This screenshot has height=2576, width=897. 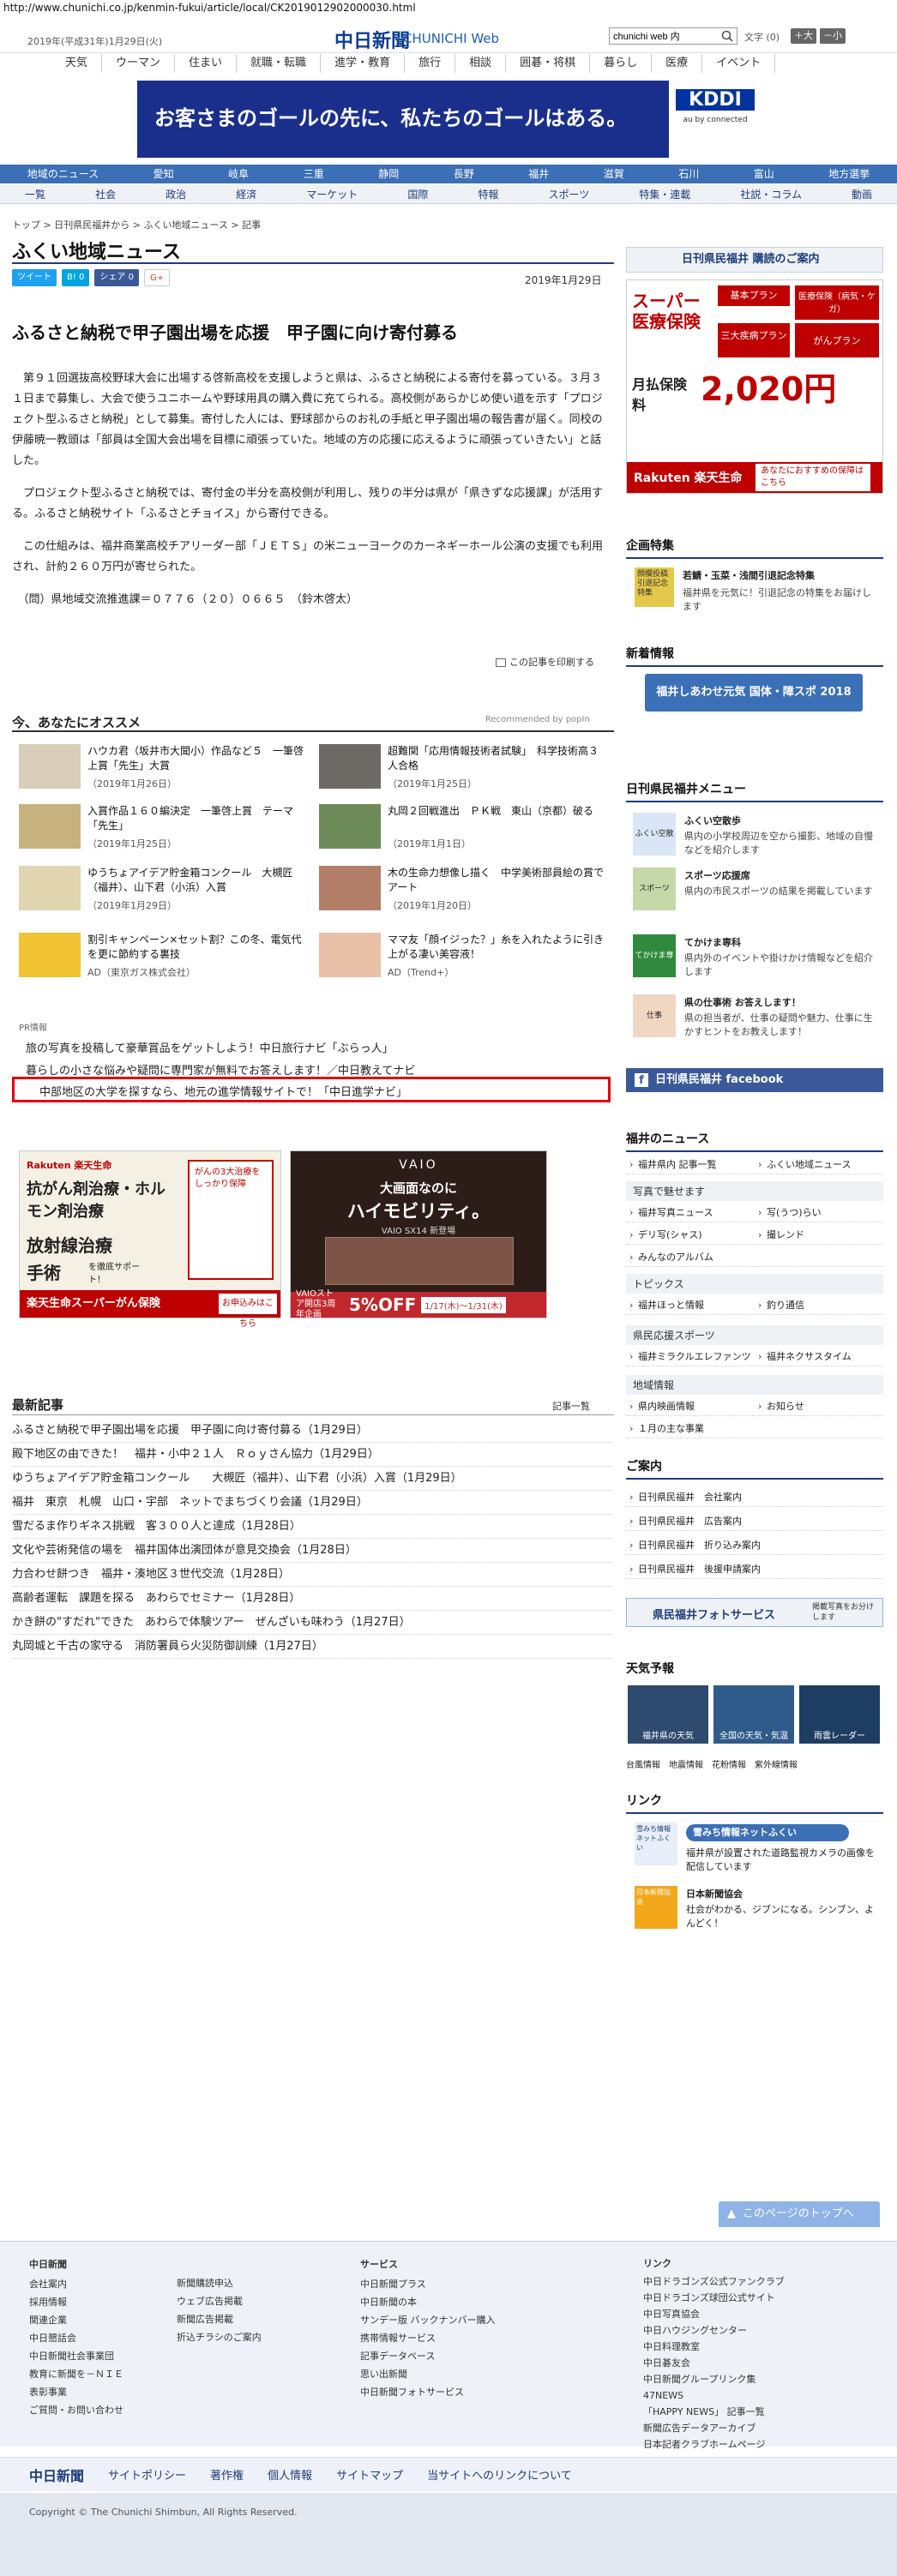 What do you see at coordinates (754, 693) in the screenshot?
I see `kokutai-banner: 福井しあわせ元気 国体・障スポ 2018` at bounding box center [754, 693].